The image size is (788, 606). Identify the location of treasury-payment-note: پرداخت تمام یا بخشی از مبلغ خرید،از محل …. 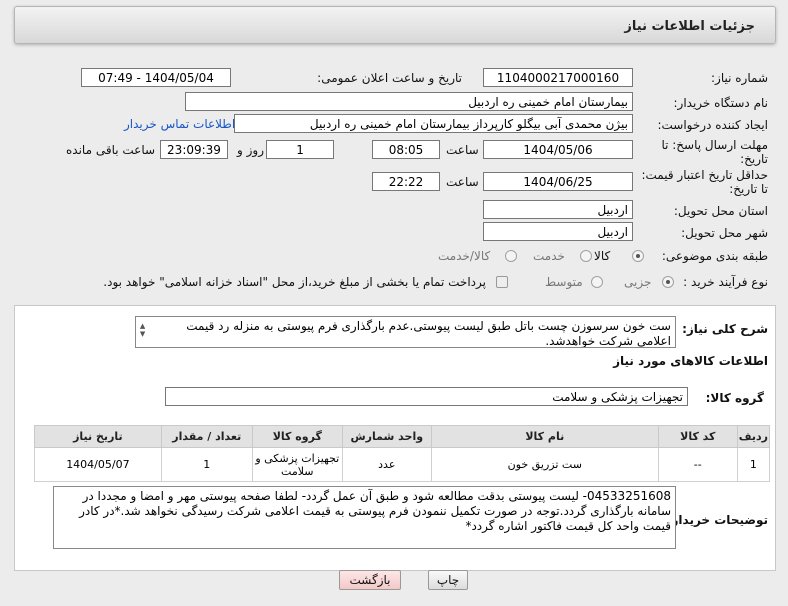
(294, 282).